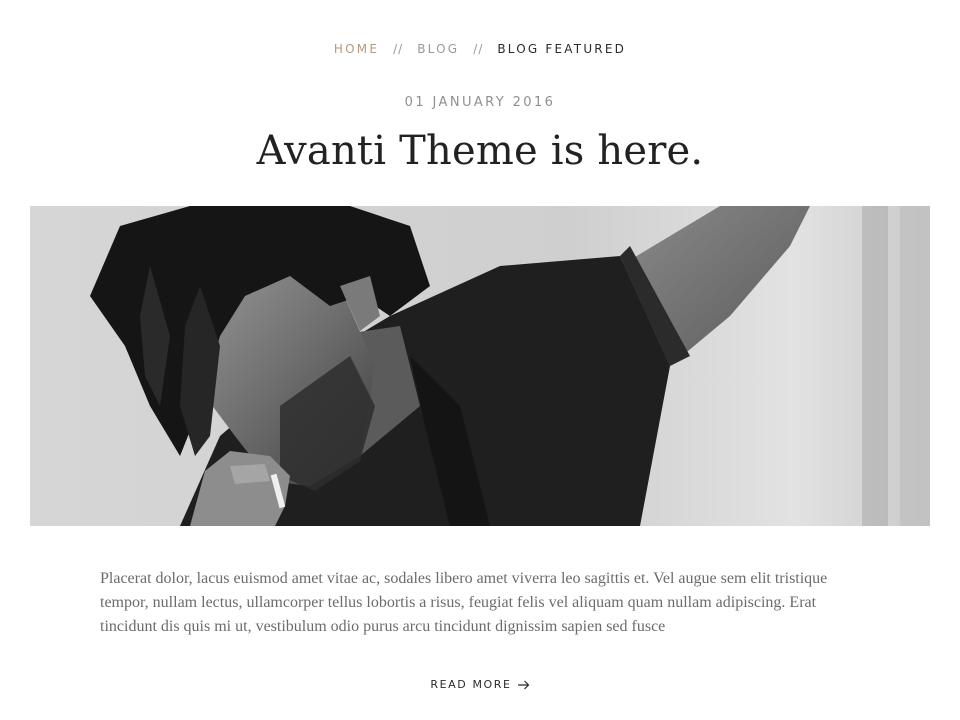  What do you see at coordinates (562, 49) in the screenshot?
I see `breadcrumb-current: BLOG FEATURED` at bounding box center [562, 49].